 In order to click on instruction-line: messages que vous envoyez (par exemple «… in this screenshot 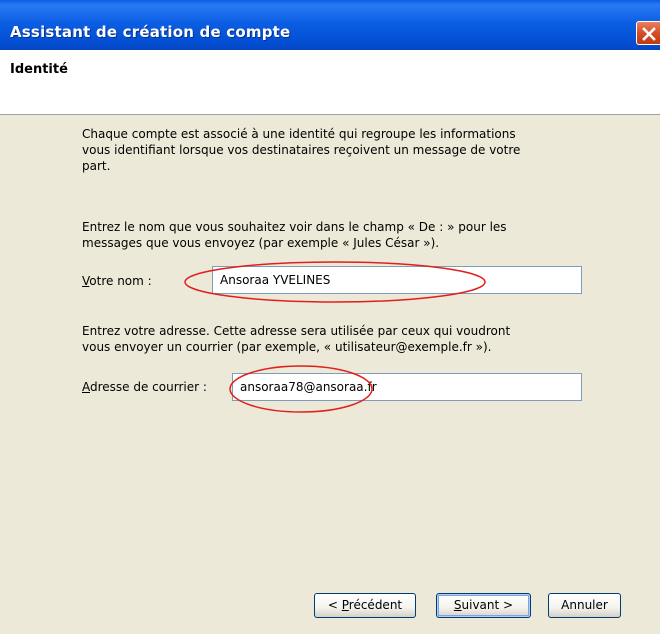, I will do `click(261, 243)`.